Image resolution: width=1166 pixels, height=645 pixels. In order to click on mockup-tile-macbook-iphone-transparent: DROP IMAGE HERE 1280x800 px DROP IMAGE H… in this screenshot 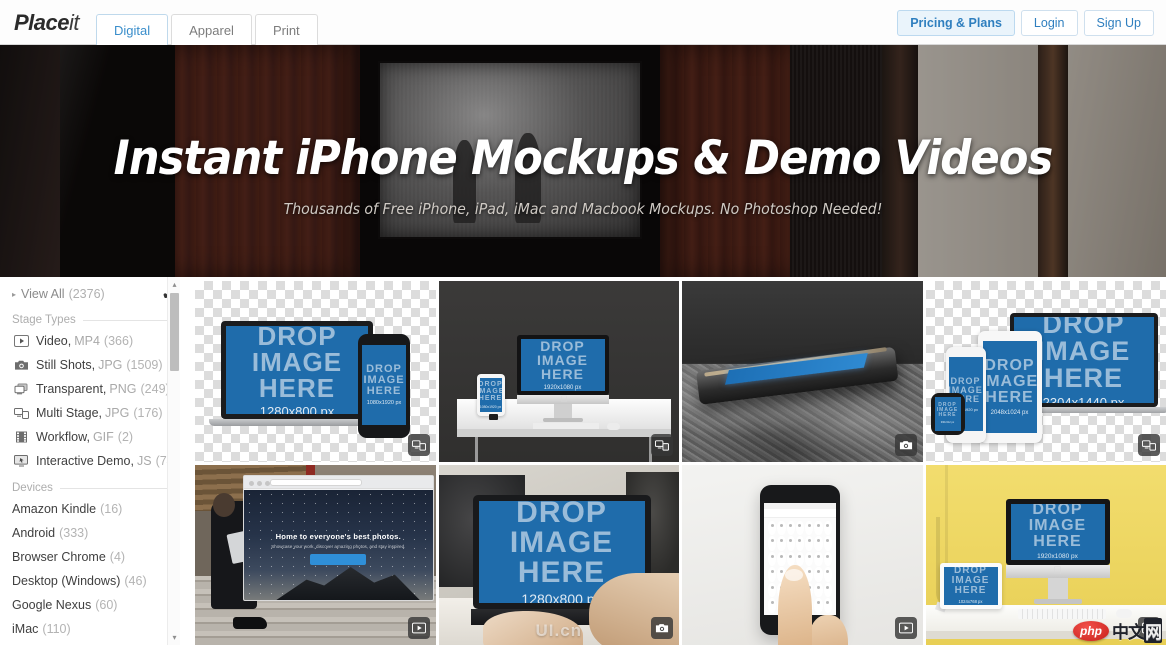, I will do `click(315, 371)`.